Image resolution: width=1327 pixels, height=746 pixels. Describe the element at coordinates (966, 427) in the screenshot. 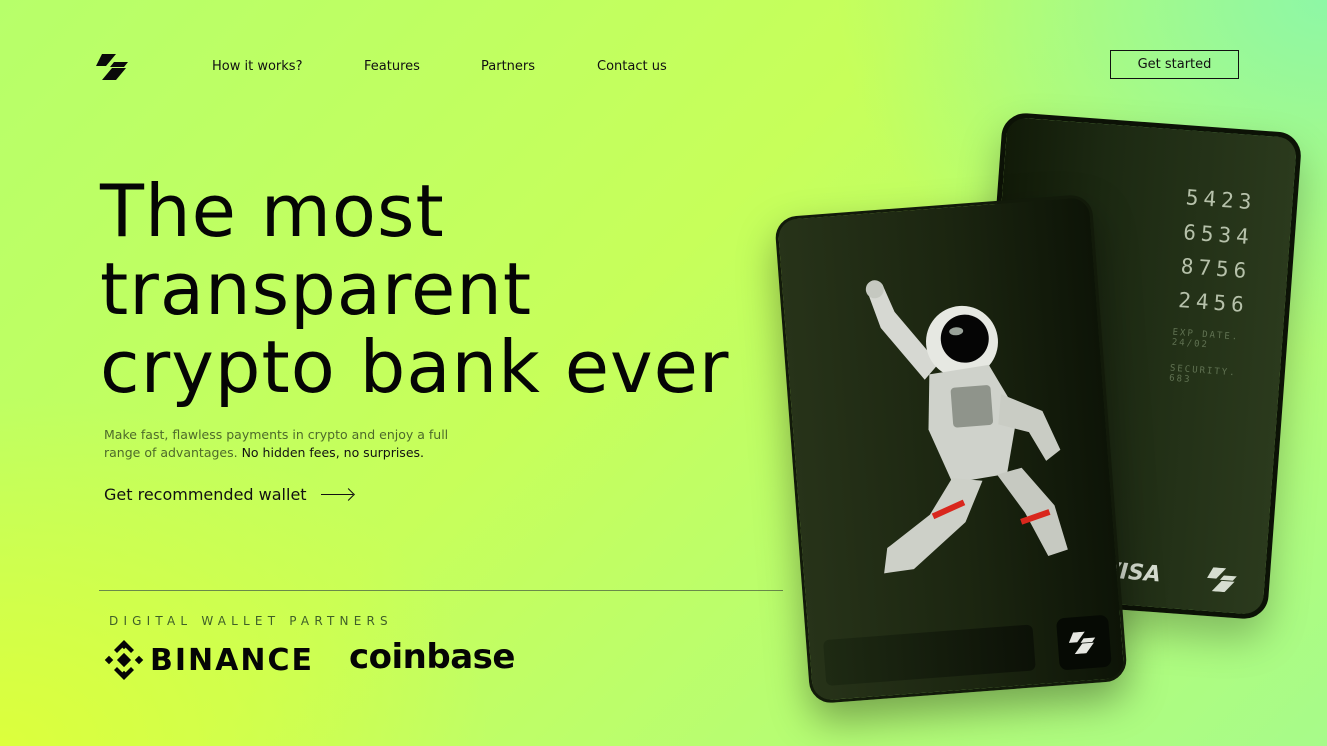

I see `astronaut-illustration` at that location.